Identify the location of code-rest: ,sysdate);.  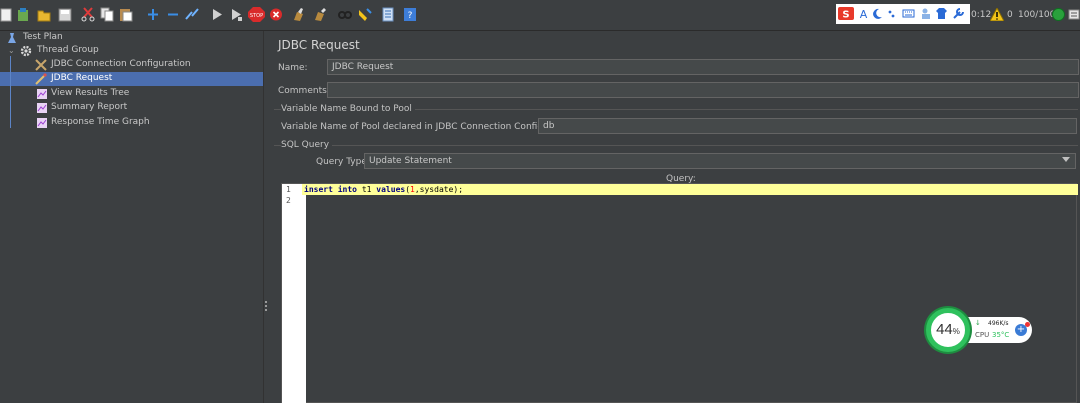
(439, 189).